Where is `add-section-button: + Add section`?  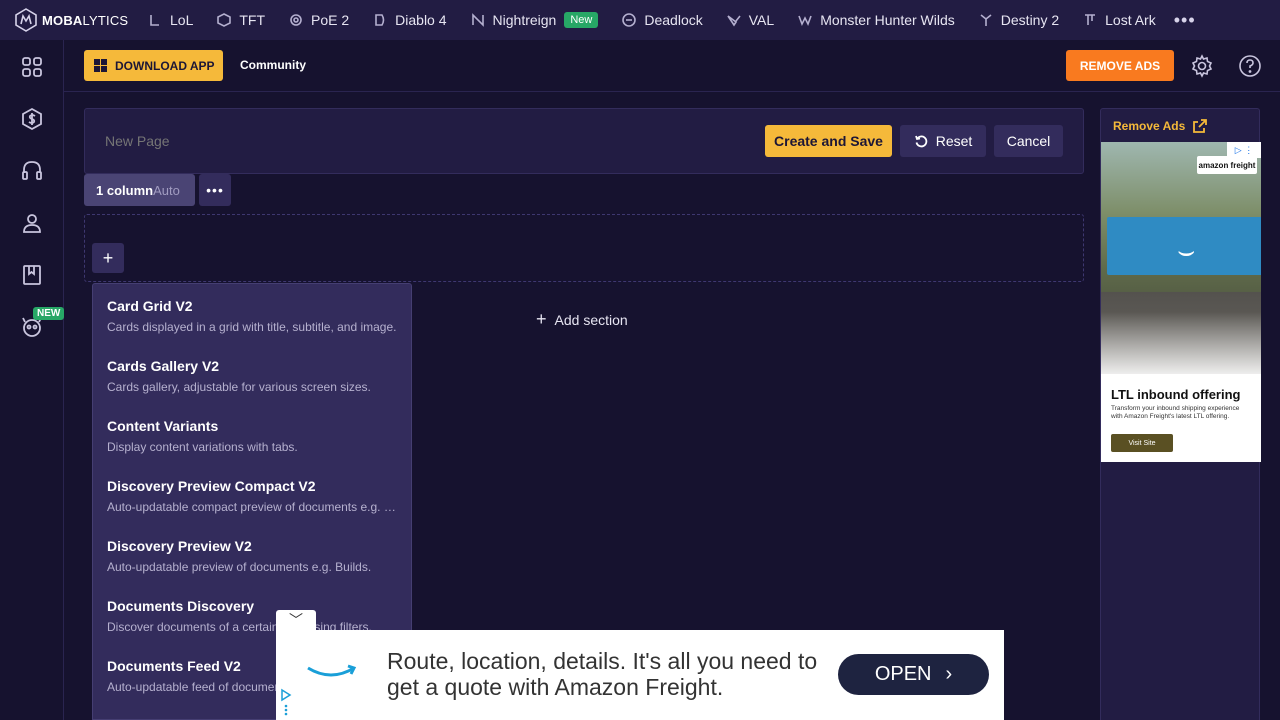 add-section-button: + Add section is located at coordinates (582, 319).